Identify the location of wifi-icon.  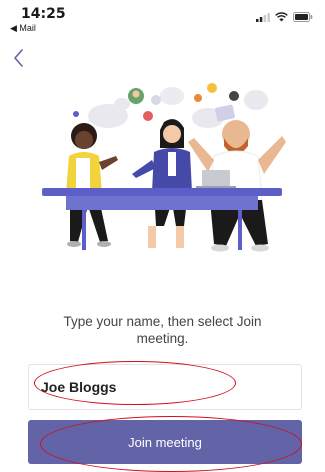
(281, 17).